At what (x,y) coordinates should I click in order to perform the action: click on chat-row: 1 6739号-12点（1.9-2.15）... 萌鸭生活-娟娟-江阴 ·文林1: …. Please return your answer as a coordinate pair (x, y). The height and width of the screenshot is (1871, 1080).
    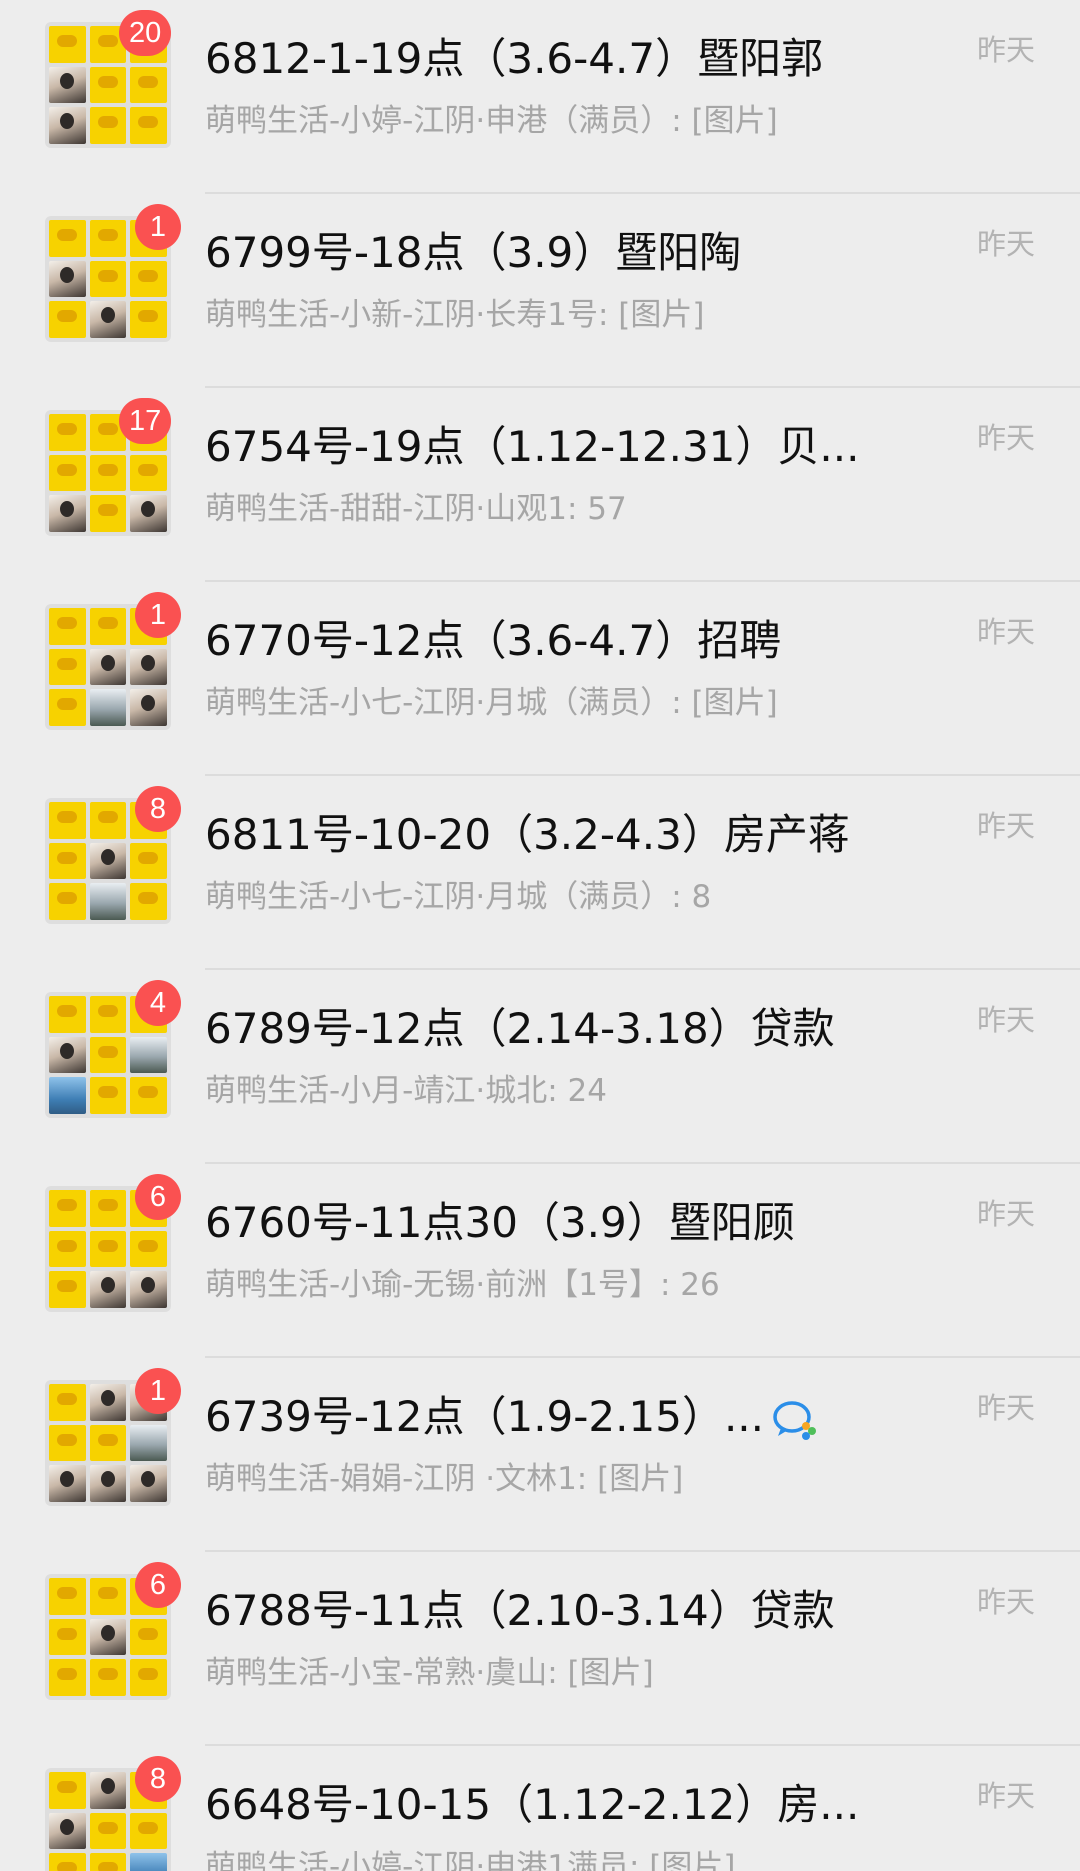
    Looking at the image, I should click on (540, 1455).